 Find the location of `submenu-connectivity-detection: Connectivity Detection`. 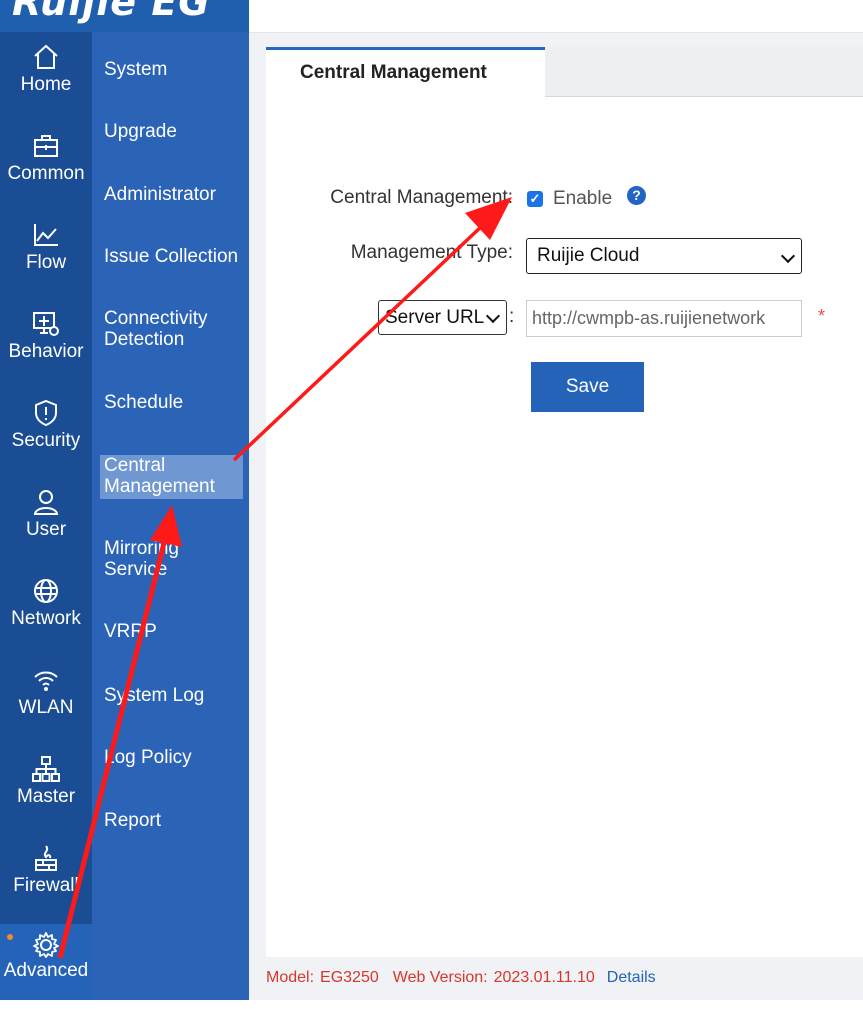

submenu-connectivity-detection: Connectivity Detection is located at coordinates (175, 329).